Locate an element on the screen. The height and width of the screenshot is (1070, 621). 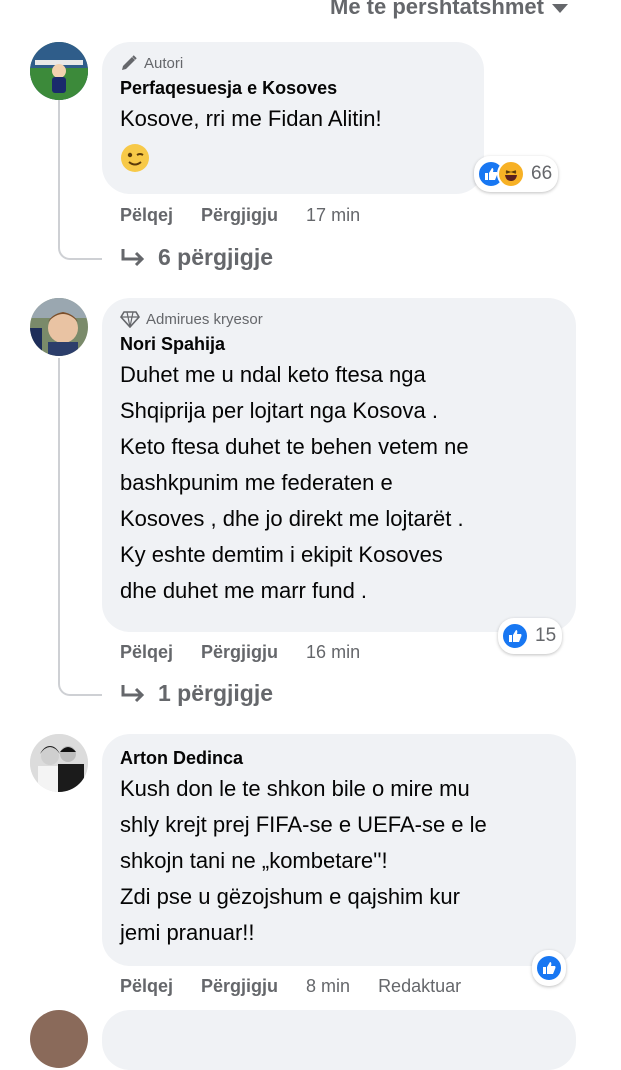
comment-line: Kush don le te shkon bile o mire mu is located at coordinates (295, 788).